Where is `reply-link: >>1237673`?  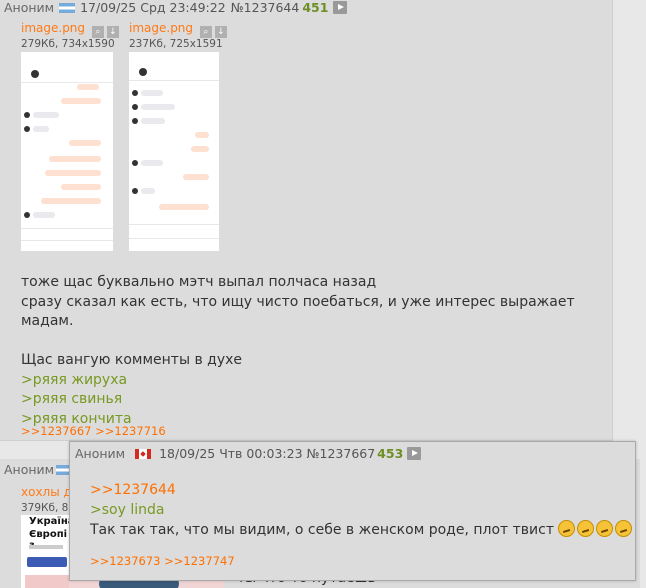 reply-link: >>1237673 is located at coordinates (125, 561).